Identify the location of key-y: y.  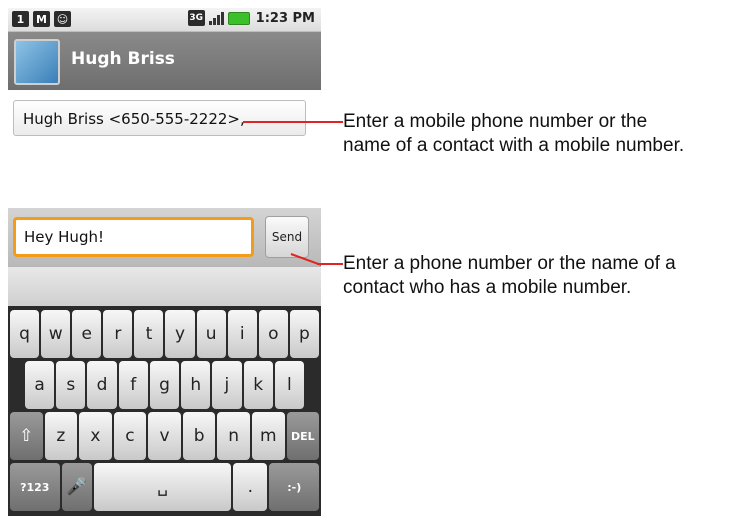
(180, 334).